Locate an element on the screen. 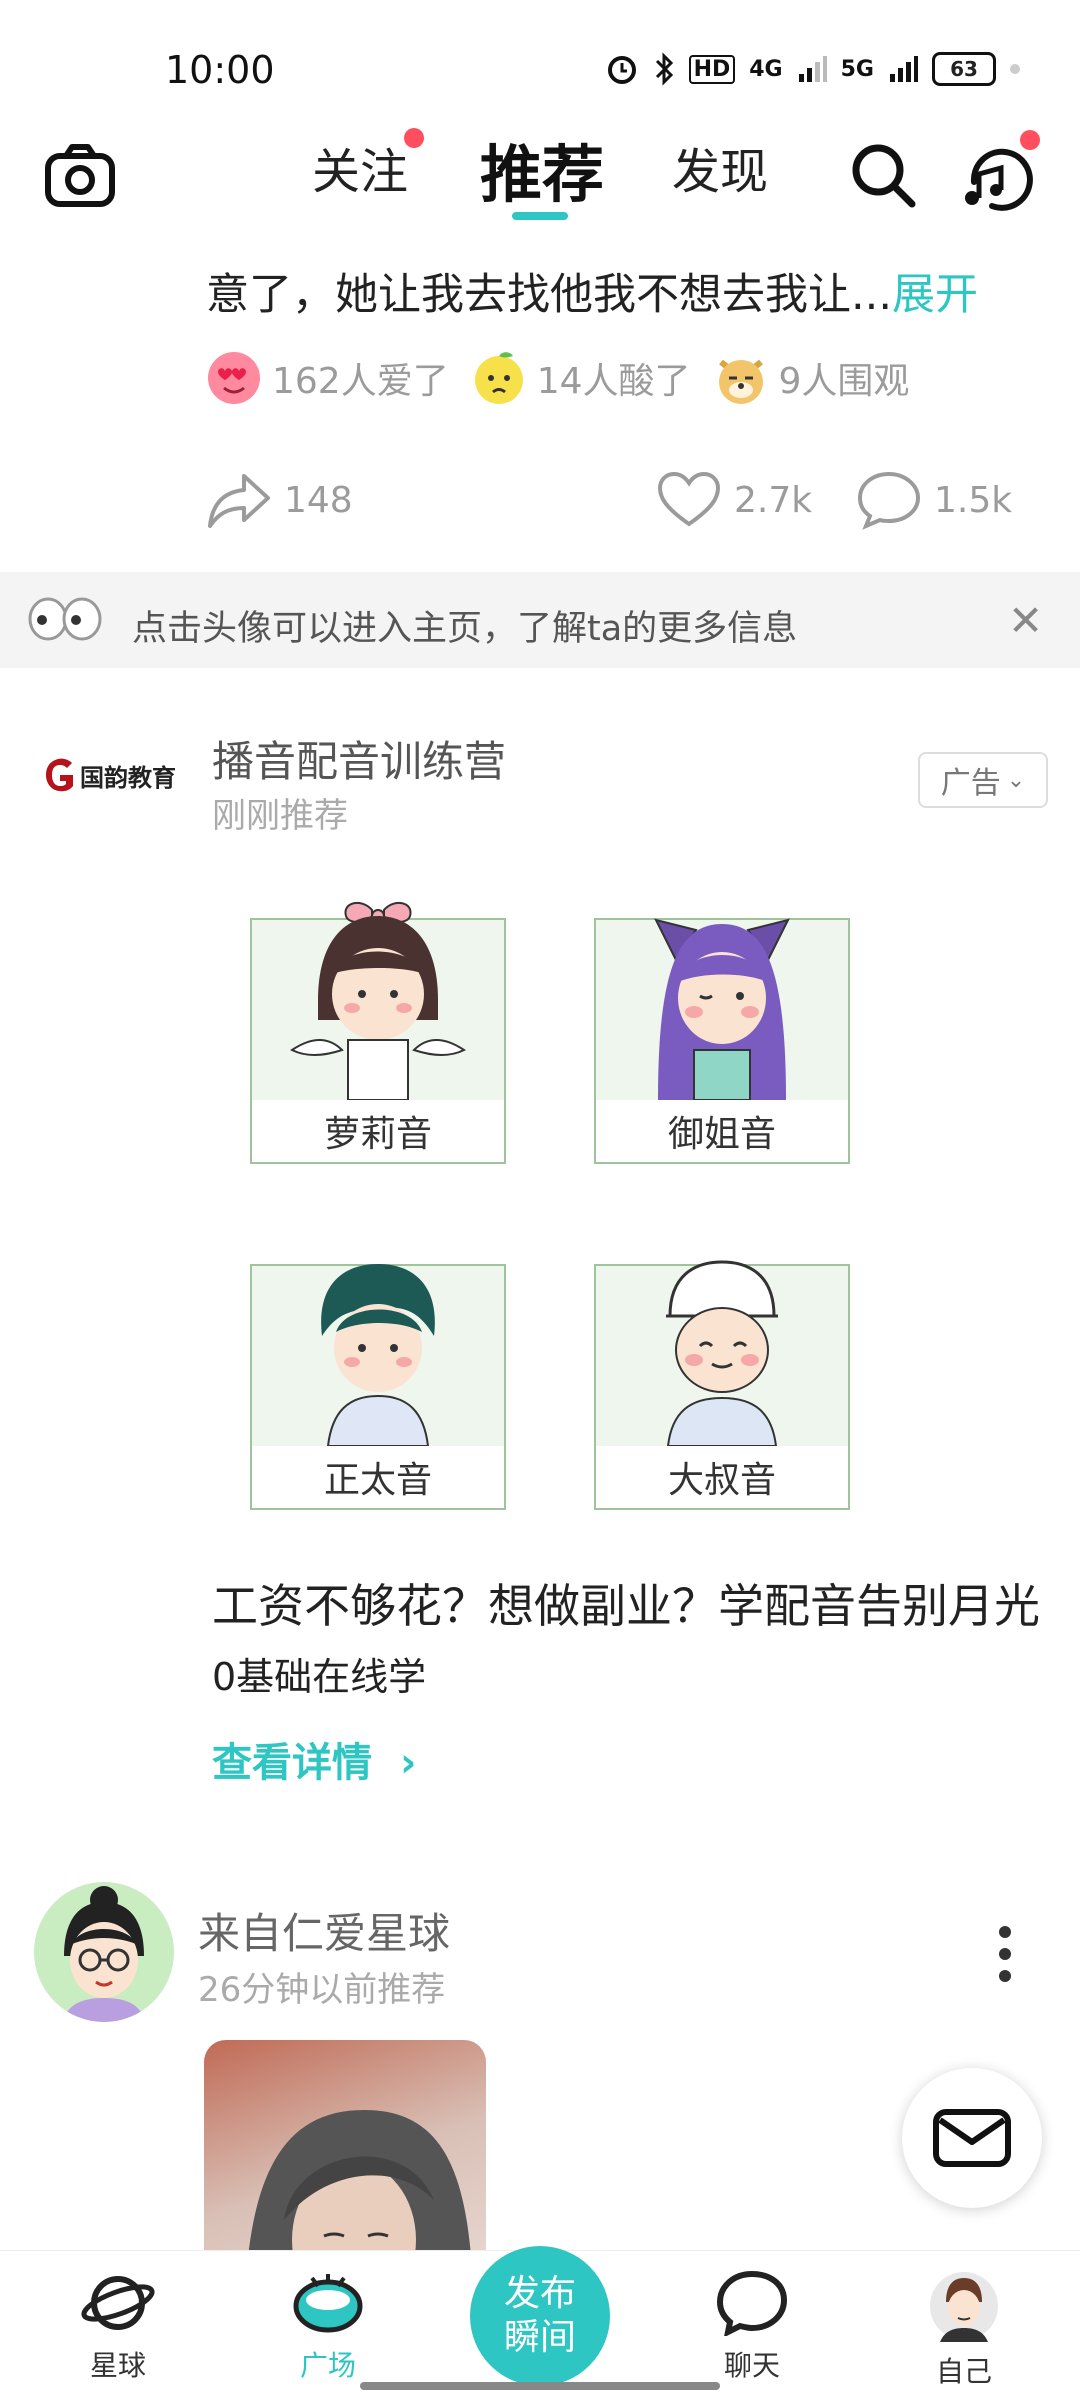 Image resolution: width=1080 pixels, height=2401 pixels. camera-icon is located at coordinates (80, 176).